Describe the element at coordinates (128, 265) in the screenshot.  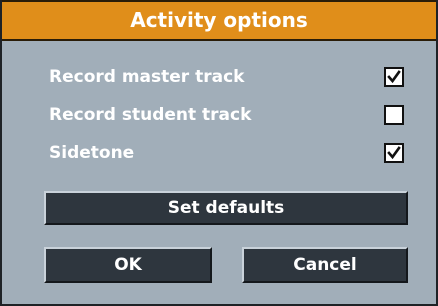
I see `ok-button: OK` at that location.